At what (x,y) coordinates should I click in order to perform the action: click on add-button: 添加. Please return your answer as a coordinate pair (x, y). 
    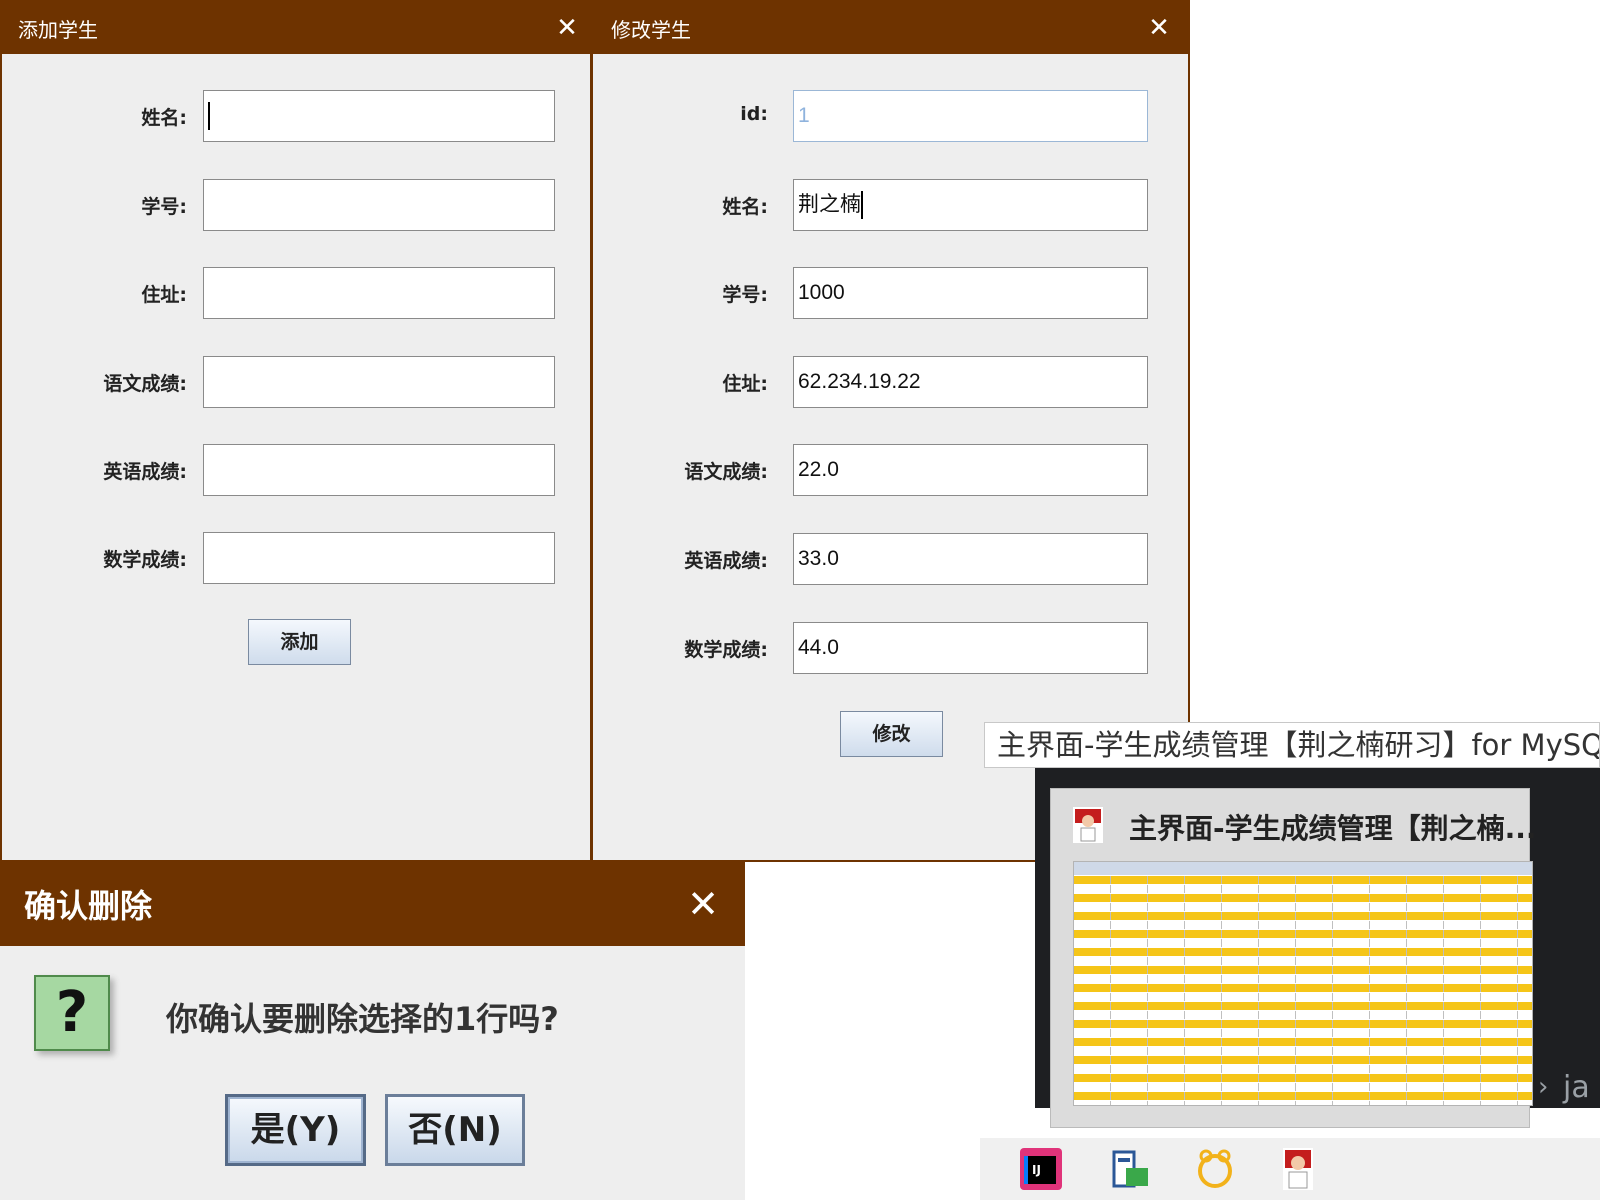
    Looking at the image, I should click on (299, 642).